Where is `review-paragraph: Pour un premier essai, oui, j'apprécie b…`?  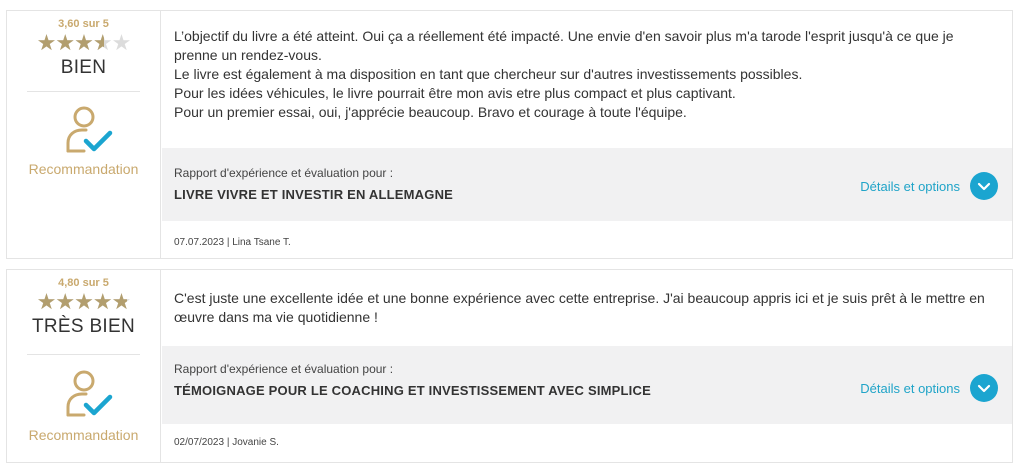 review-paragraph: Pour un premier essai, oui, j'apprécie b… is located at coordinates (430, 112).